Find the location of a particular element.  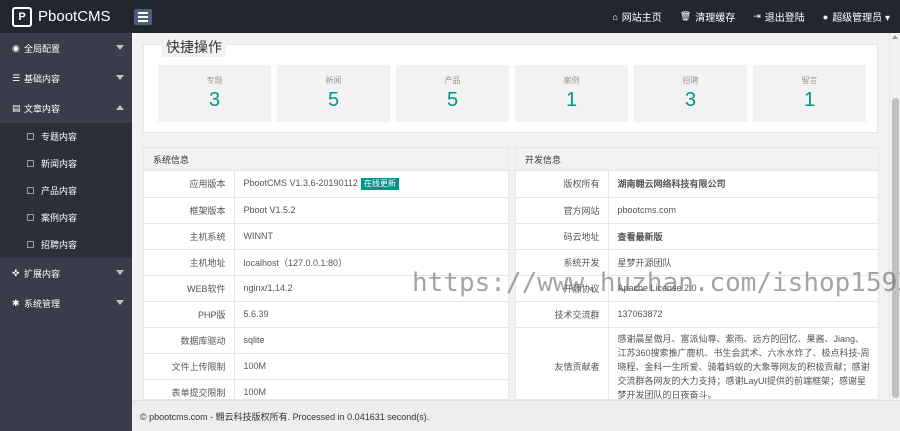

table-row: PHP版 5.6.39 is located at coordinates (326, 314).